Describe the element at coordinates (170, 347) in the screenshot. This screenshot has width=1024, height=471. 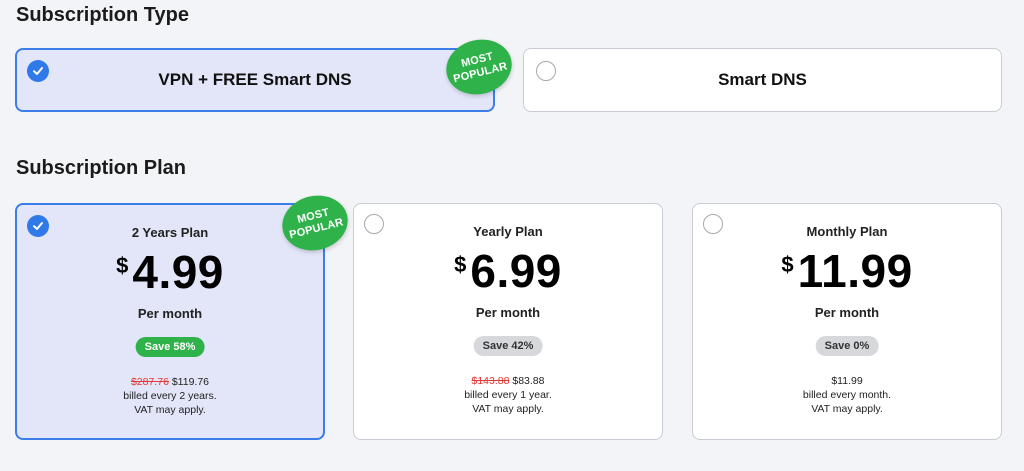
I see `save-badge: Save 58%` at that location.